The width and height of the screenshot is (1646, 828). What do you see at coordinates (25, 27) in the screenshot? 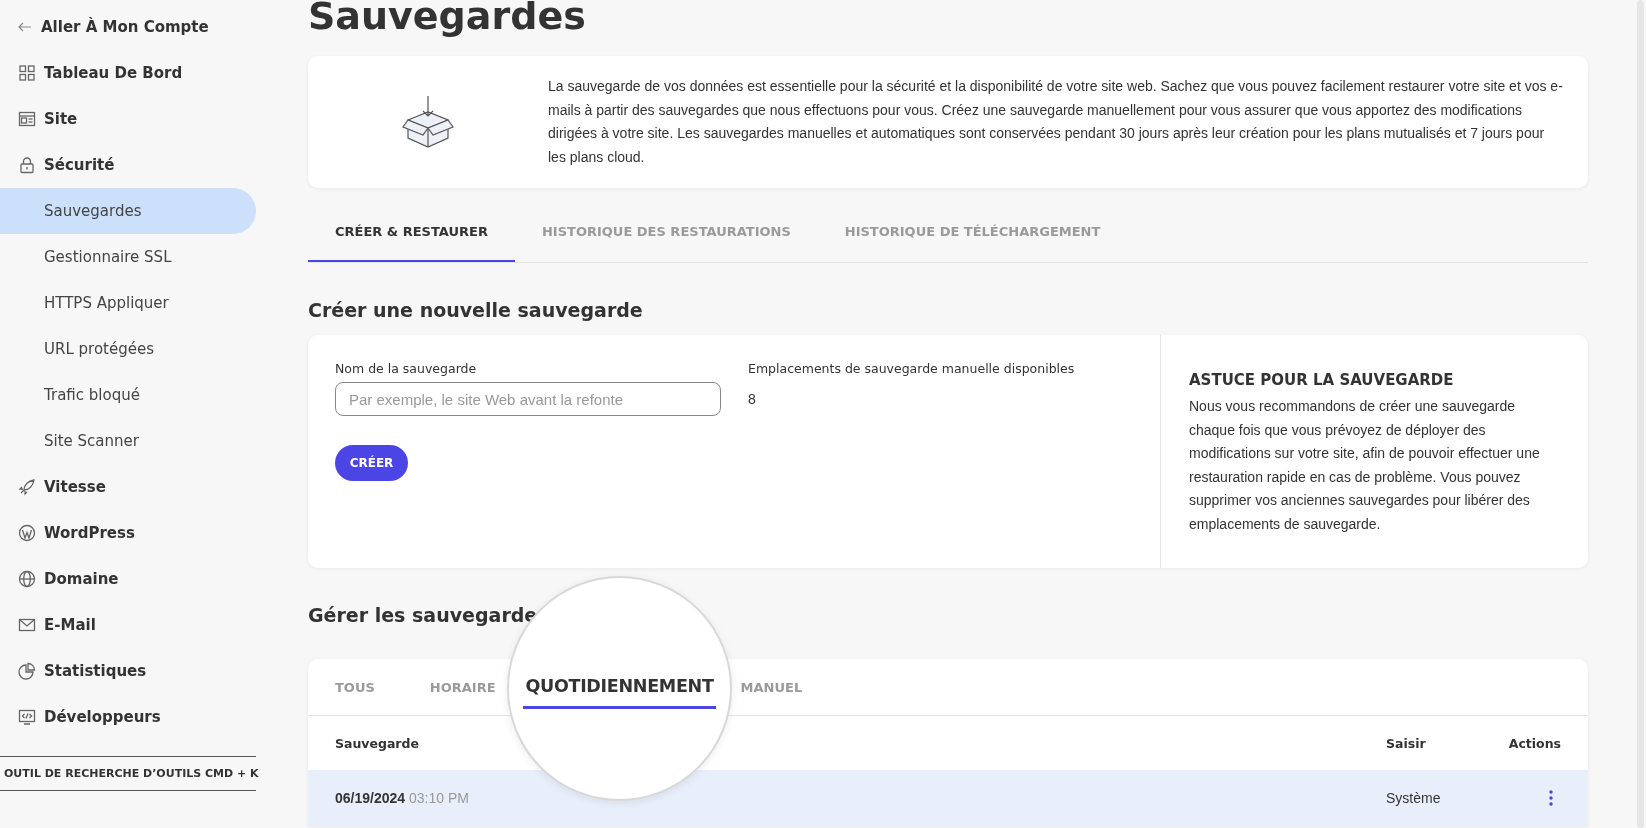
I see `back-arrow-icon` at bounding box center [25, 27].